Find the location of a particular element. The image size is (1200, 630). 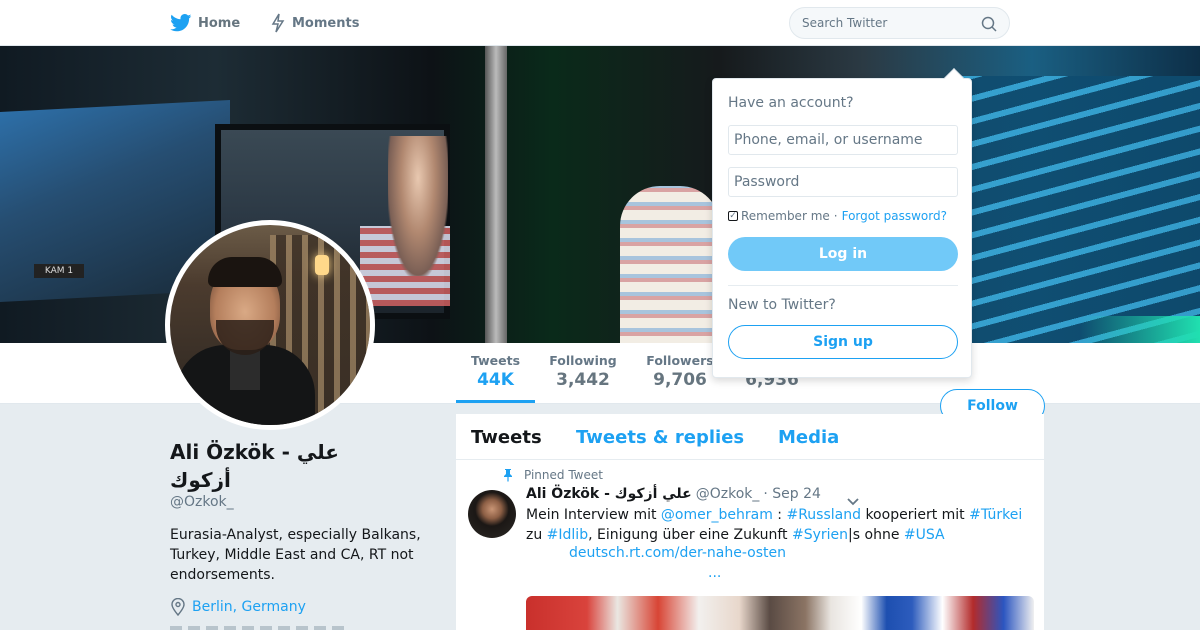

tweet-mention-link: @omer_behram is located at coordinates (717, 515).